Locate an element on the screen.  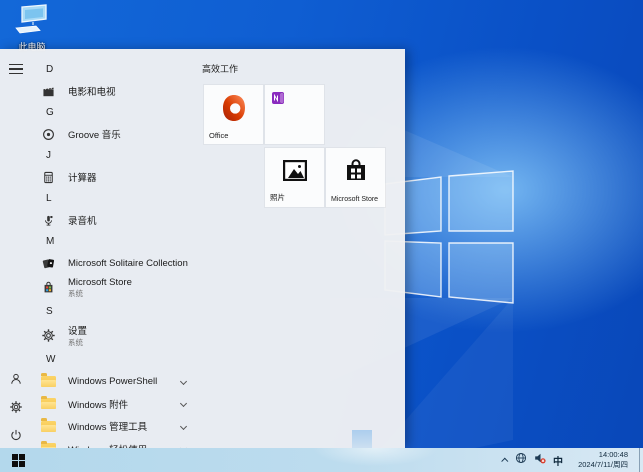
wallpaper-glow-artifact is located at coordinates (362, 439).